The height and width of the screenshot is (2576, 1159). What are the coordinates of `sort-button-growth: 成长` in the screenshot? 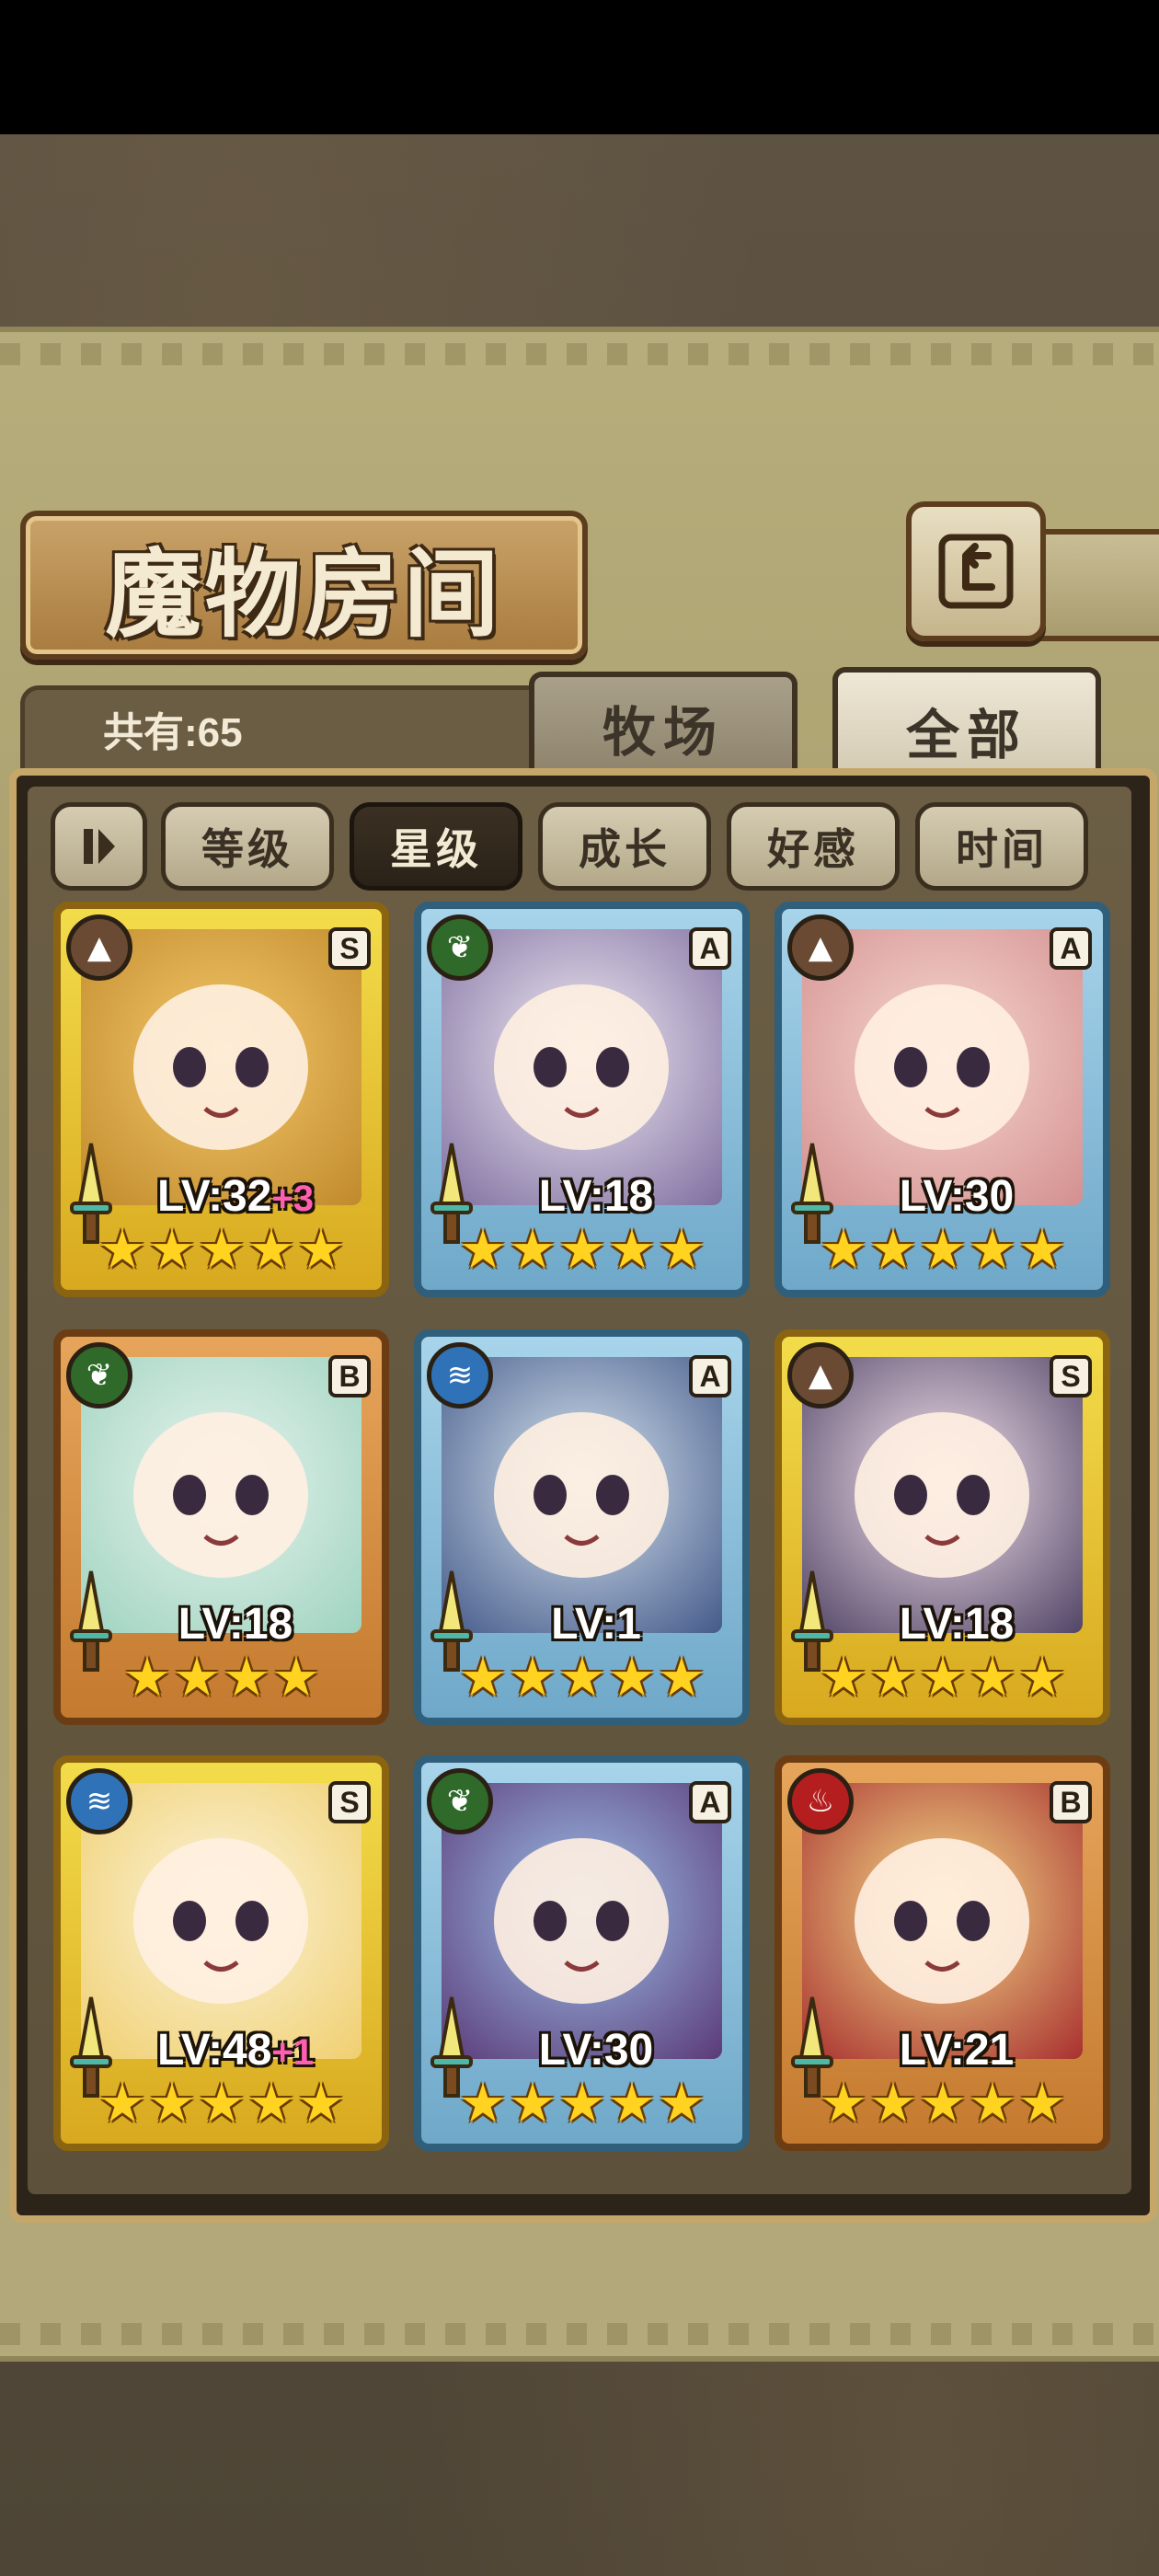 It's located at (624, 846).